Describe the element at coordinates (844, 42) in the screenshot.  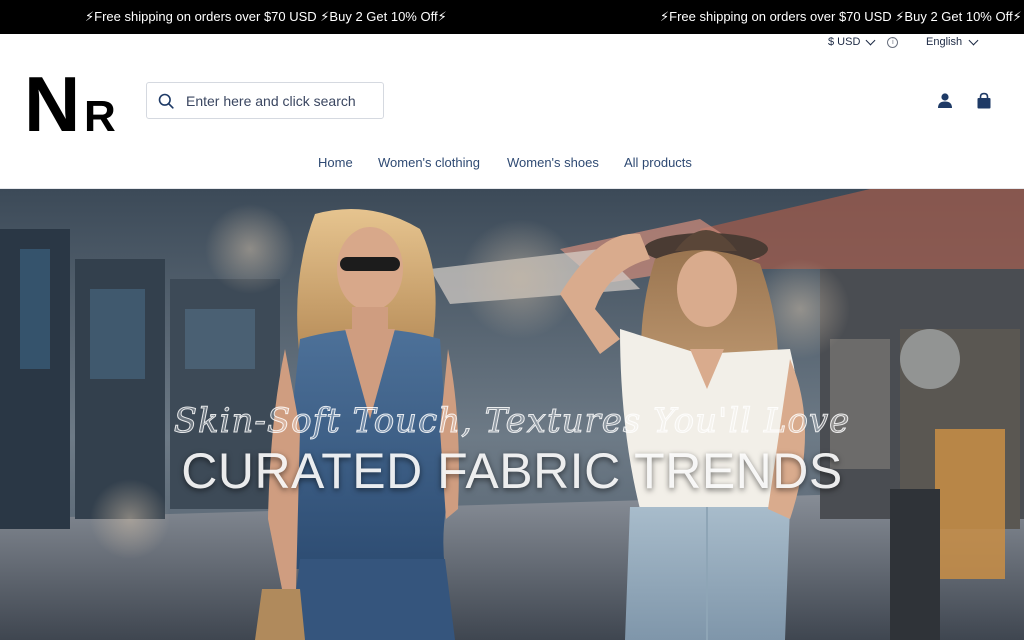
I see `currency-label: $ USD` at that location.